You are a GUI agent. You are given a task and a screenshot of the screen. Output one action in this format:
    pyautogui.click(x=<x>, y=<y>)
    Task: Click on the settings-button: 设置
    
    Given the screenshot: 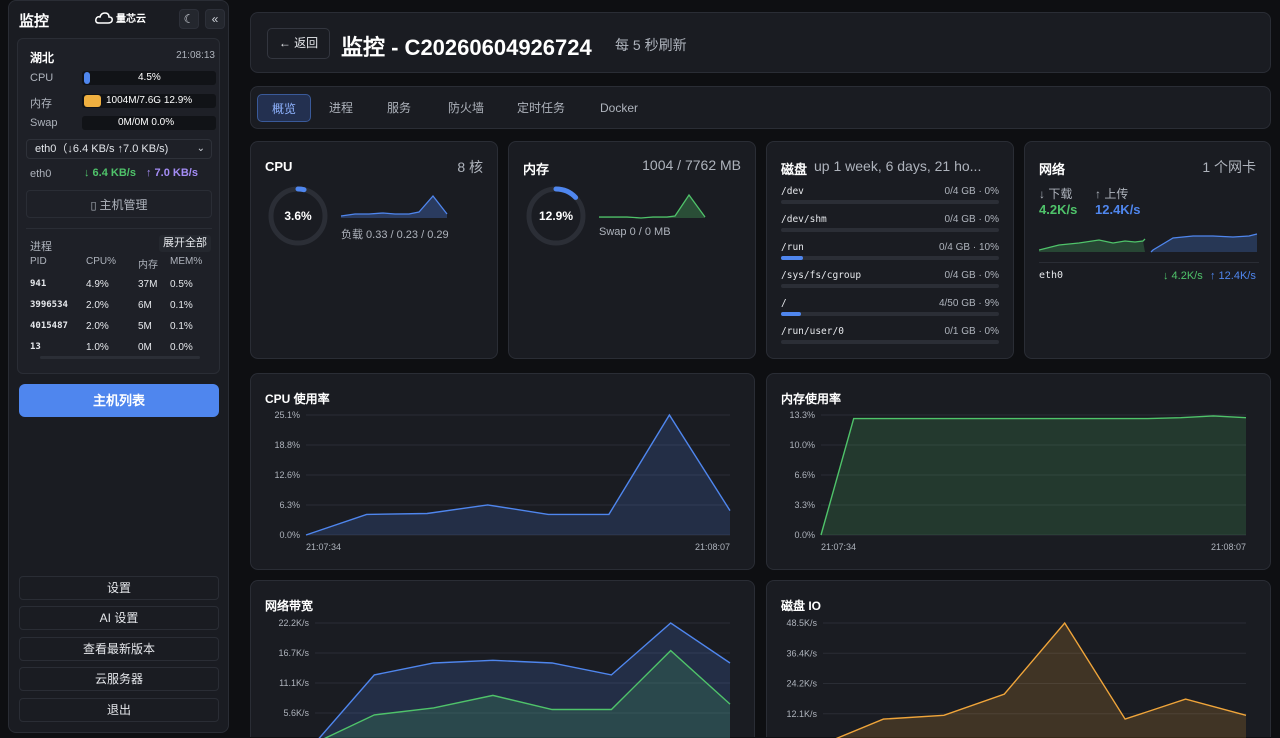 What is the action you would take?
    pyautogui.click(x=119, y=588)
    